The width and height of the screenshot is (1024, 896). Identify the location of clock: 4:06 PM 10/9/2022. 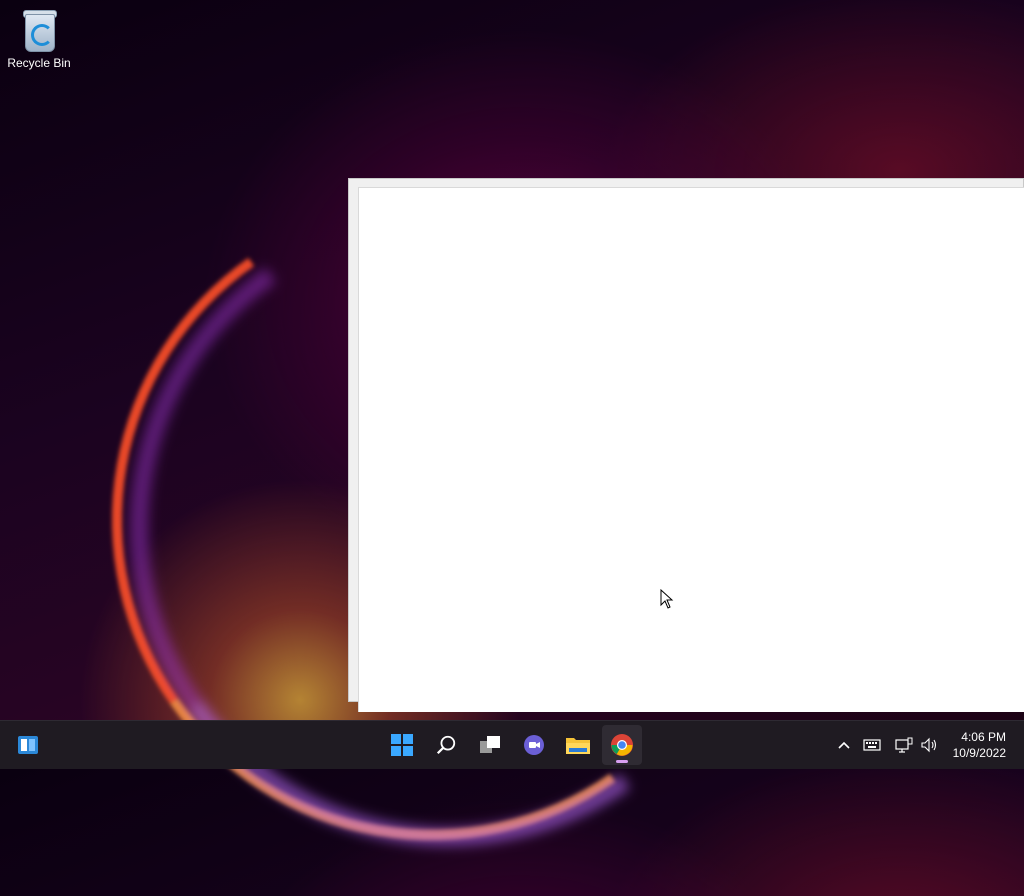
(979, 745).